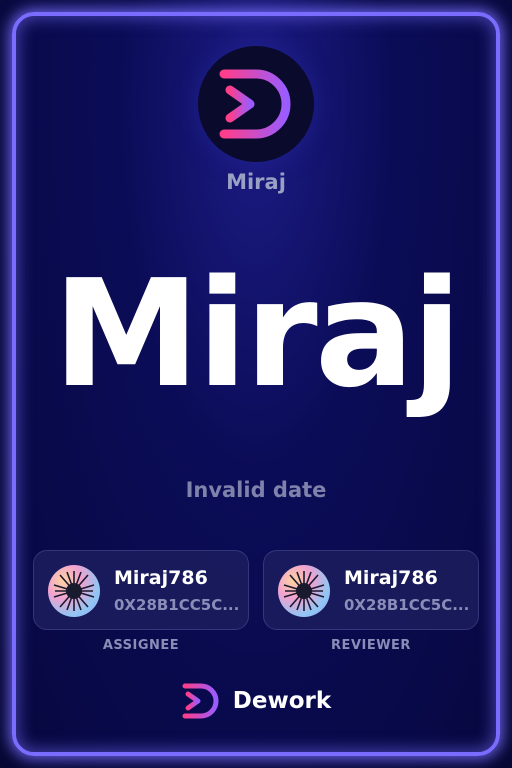 This screenshot has width=512, height=768. Describe the element at coordinates (141, 645) in the screenshot. I see `assignee-label: ASSIGNEE` at that location.